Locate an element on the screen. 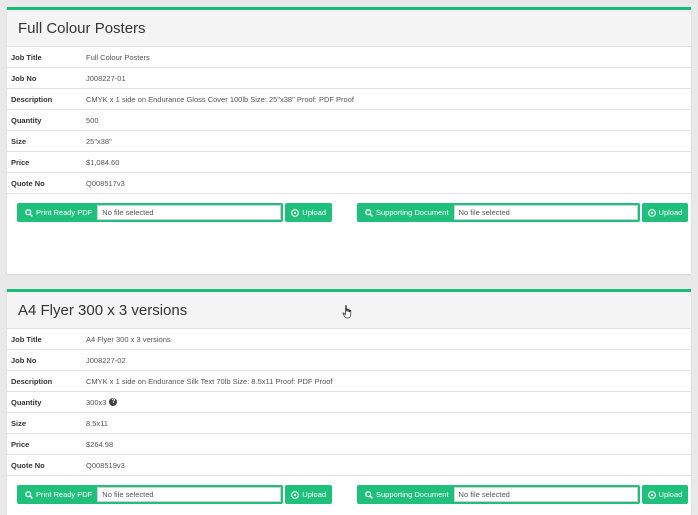  panel-title: Full Colour Posters is located at coordinates (82, 28).